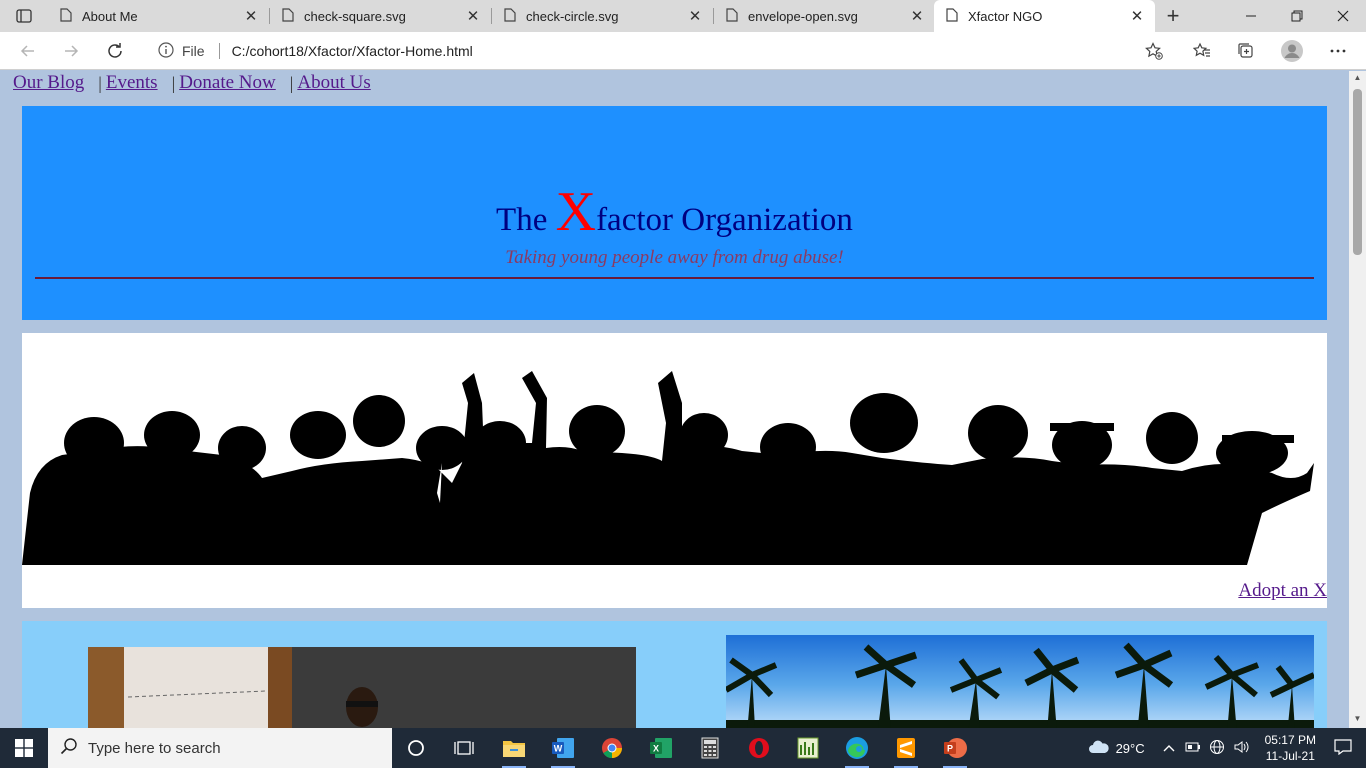  Describe the element at coordinates (132, 83) in the screenshot. I see `nav-events: Events` at that location.